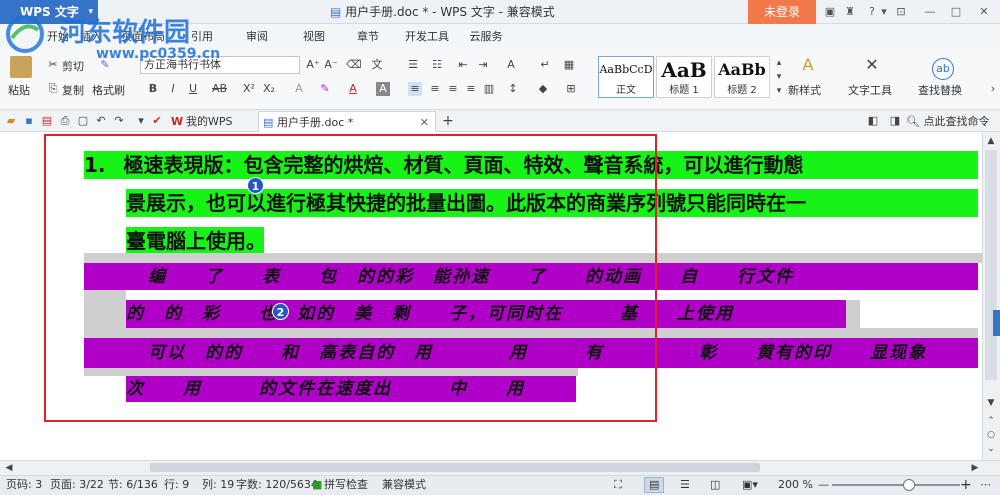  Describe the element at coordinates (353, 89) in the screenshot. I see `font-color-icon: A` at that location.